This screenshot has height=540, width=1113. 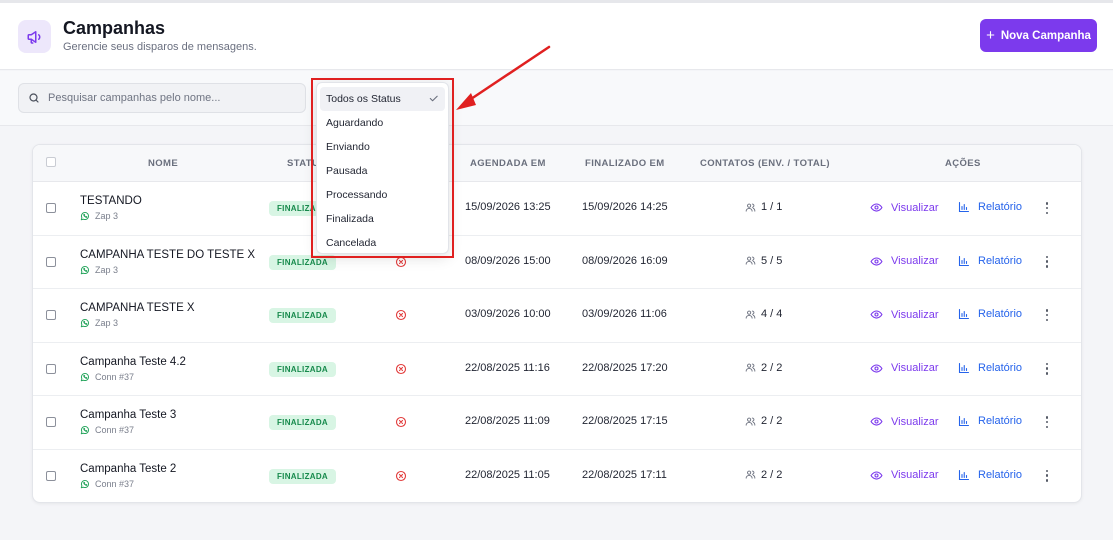 What do you see at coordinates (168, 254) in the screenshot?
I see `campaign-name: CAMPANHA TESTE DO TESTE X` at bounding box center [168, 254].